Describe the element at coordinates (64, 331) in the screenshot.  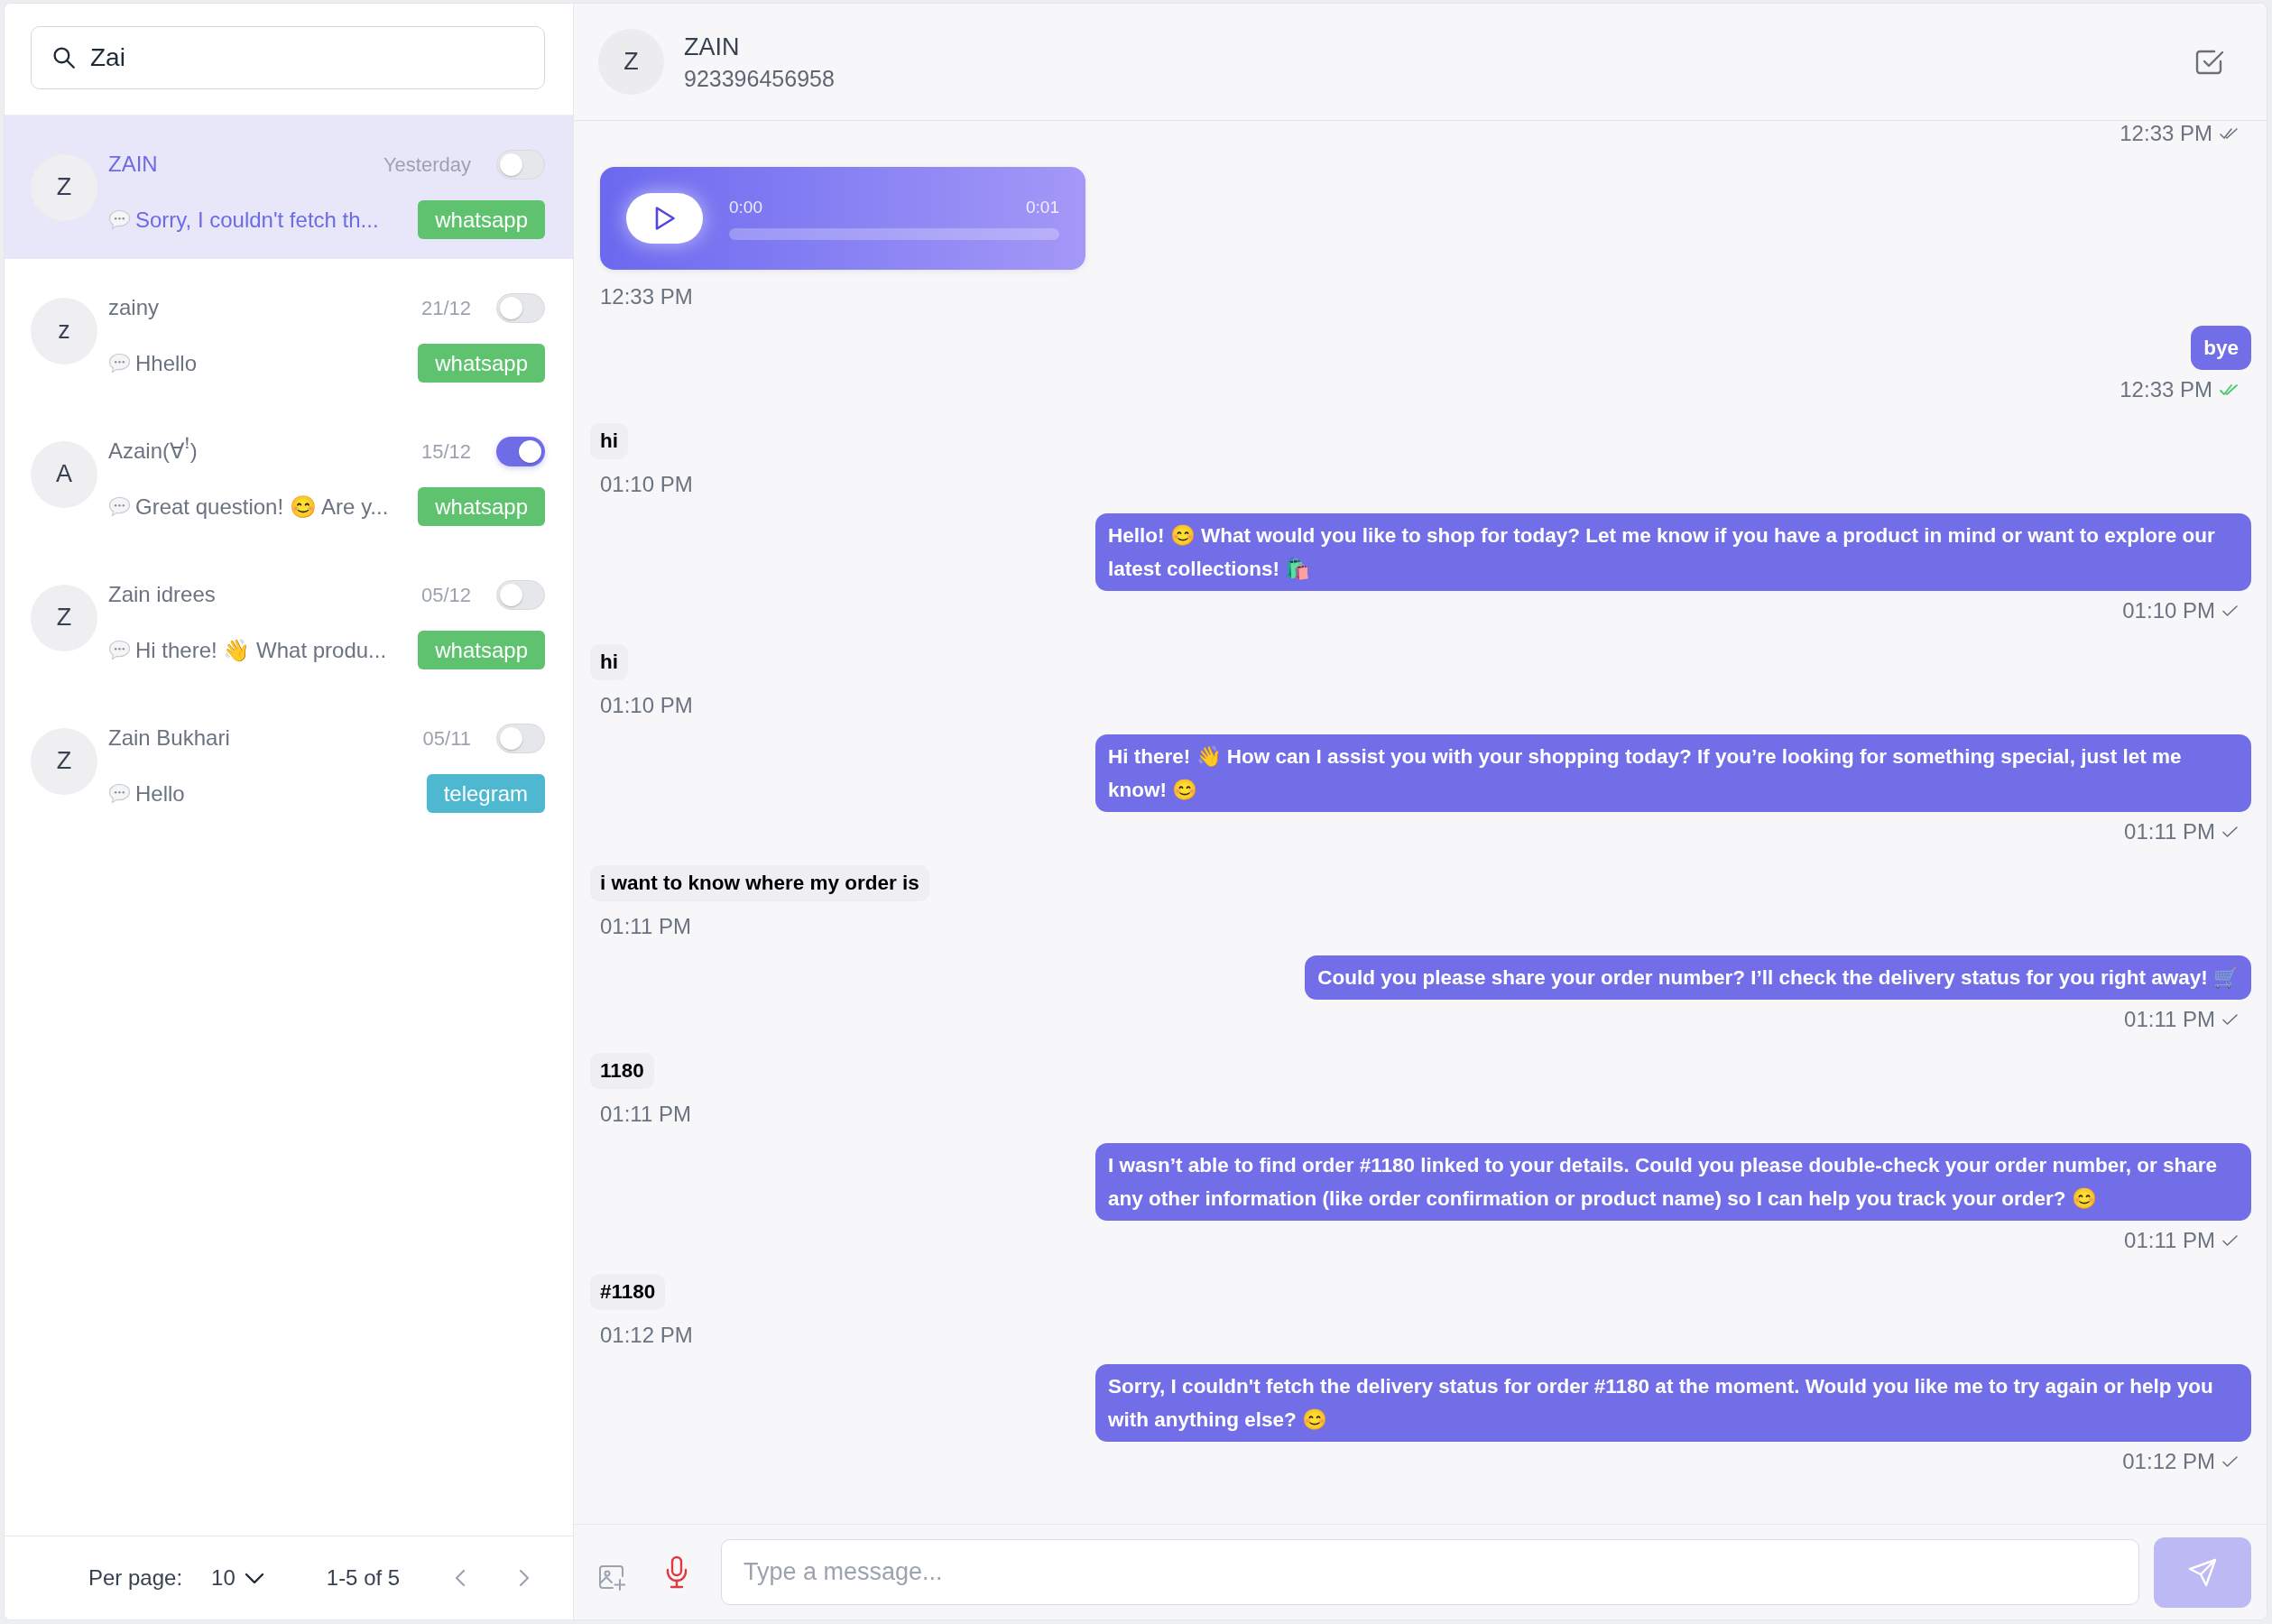
I see `avatar: z` at that location.